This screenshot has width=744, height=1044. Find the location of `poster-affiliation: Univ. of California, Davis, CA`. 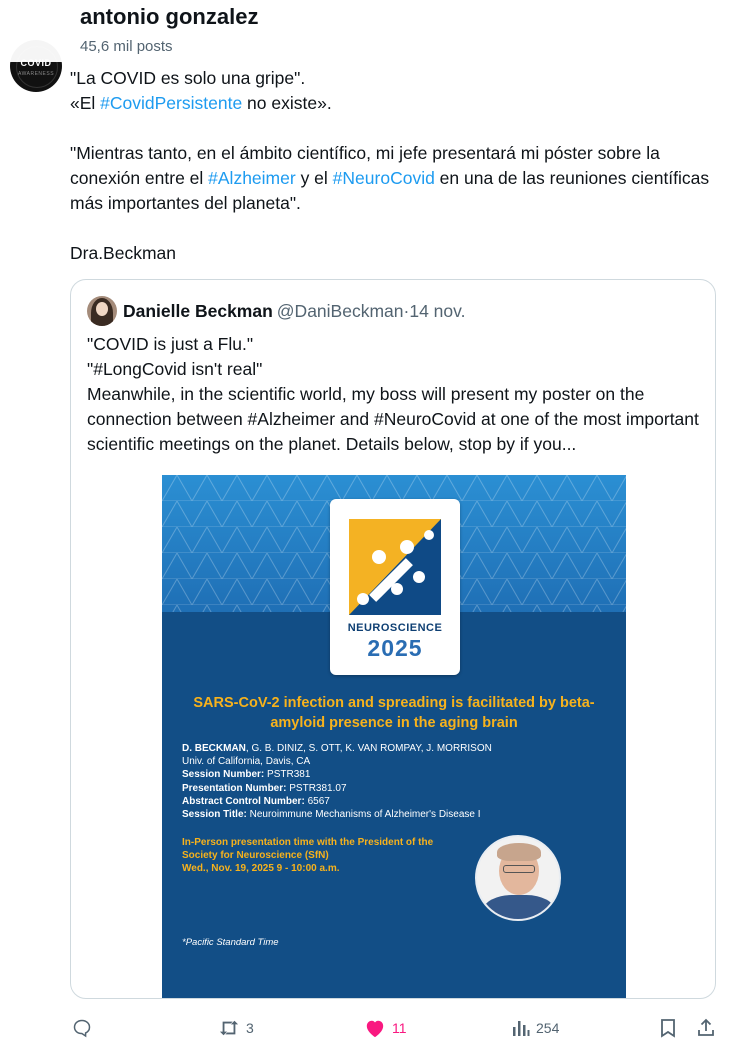

poster-affiliation: Univ. of California, Davis, CA is located at coordinates (246, 762).